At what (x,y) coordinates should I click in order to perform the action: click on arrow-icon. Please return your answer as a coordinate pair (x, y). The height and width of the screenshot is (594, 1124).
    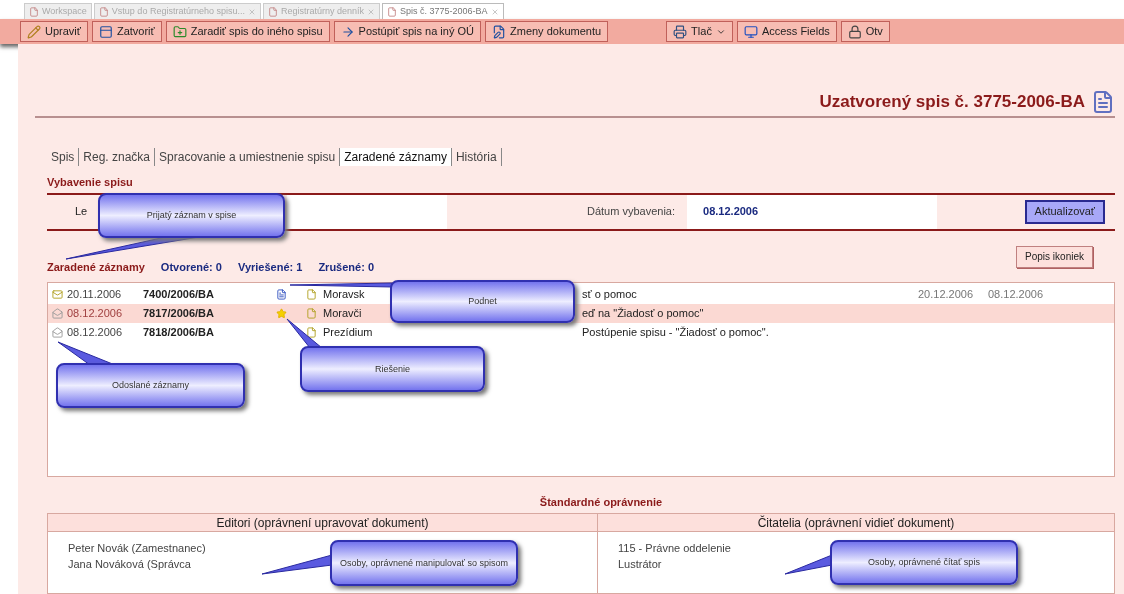
    Looking at the image, I should click on (347, 31).